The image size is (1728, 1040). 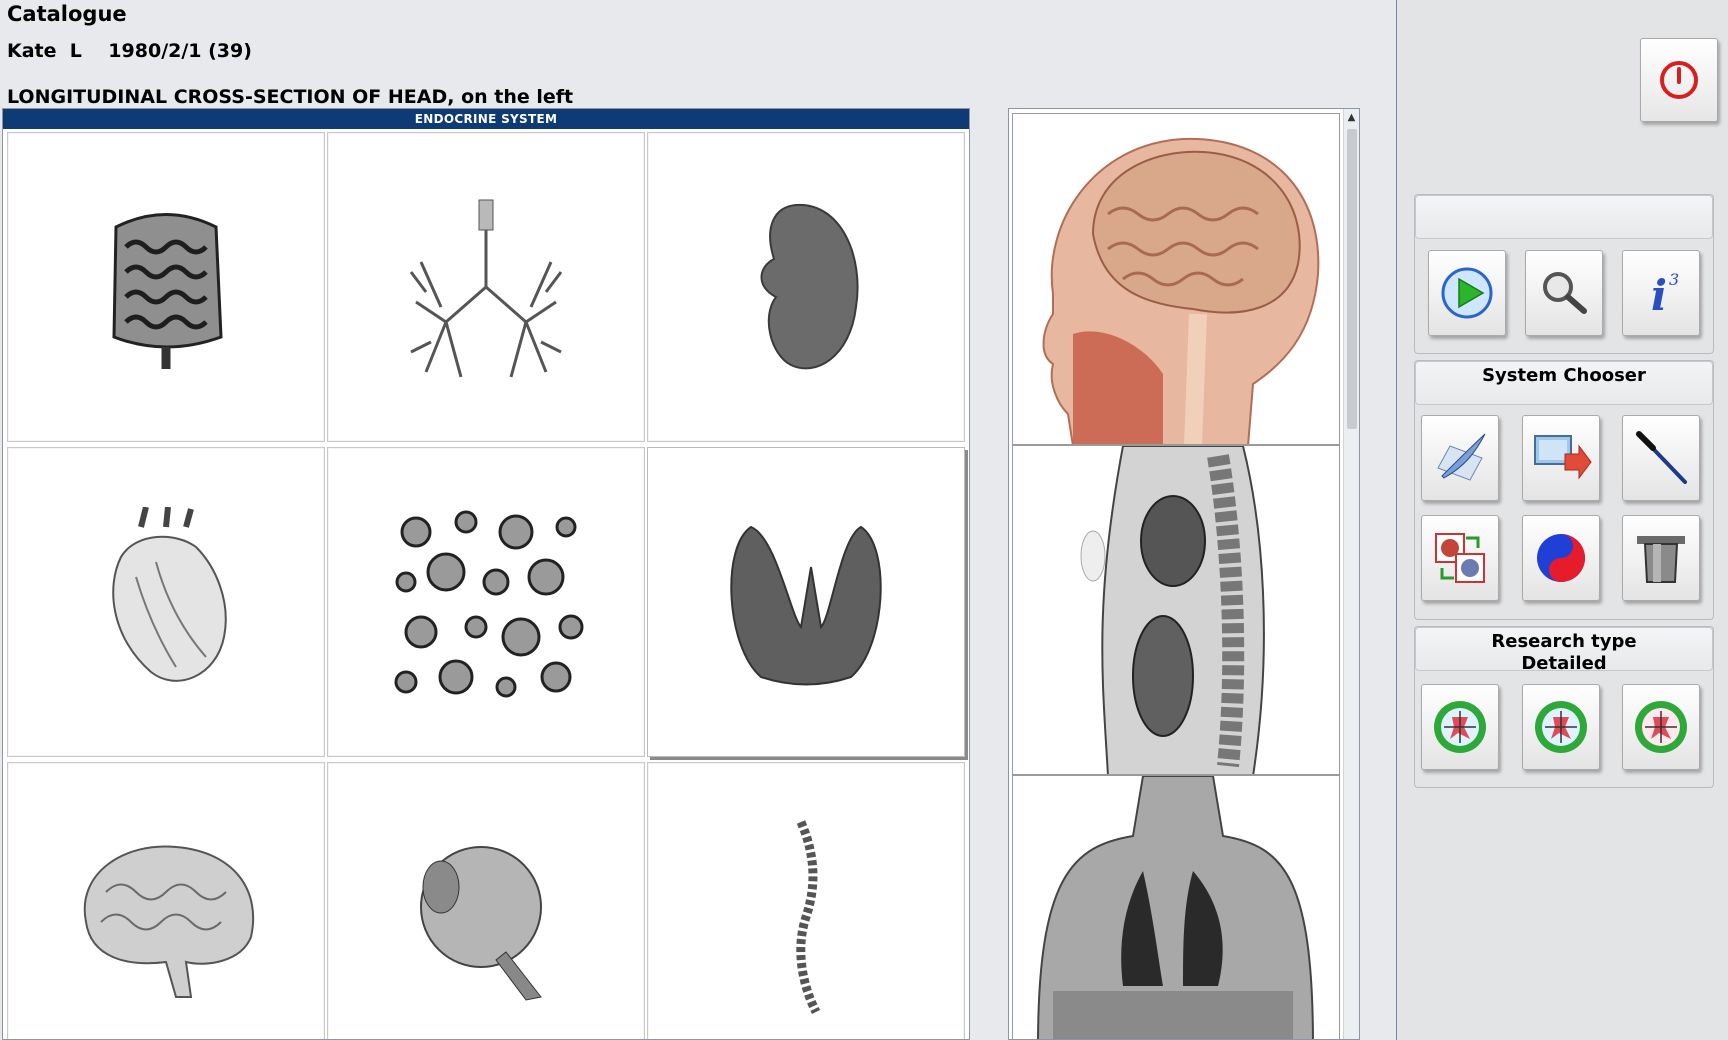 I want to click on pot-icon, so click(x=1661, y=559).